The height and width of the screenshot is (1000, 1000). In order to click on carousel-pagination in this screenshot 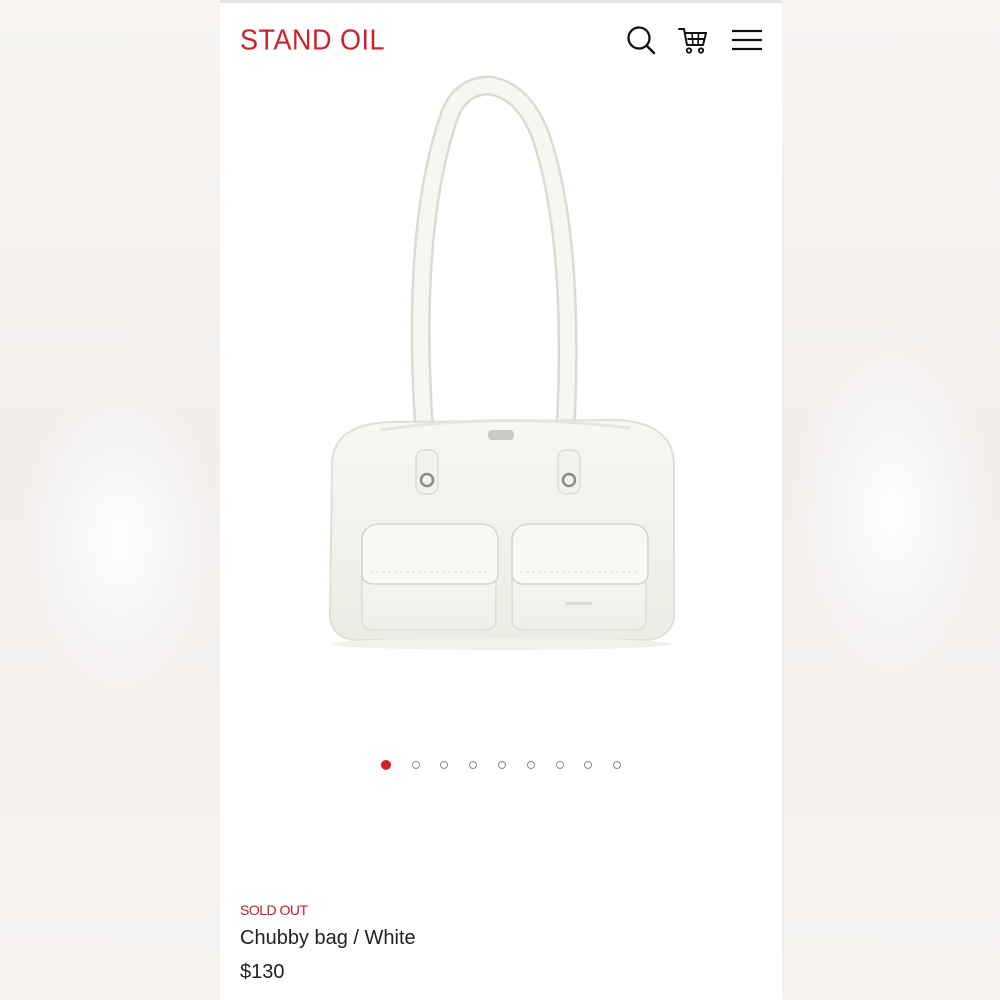, I will do `click(501, 767)`.